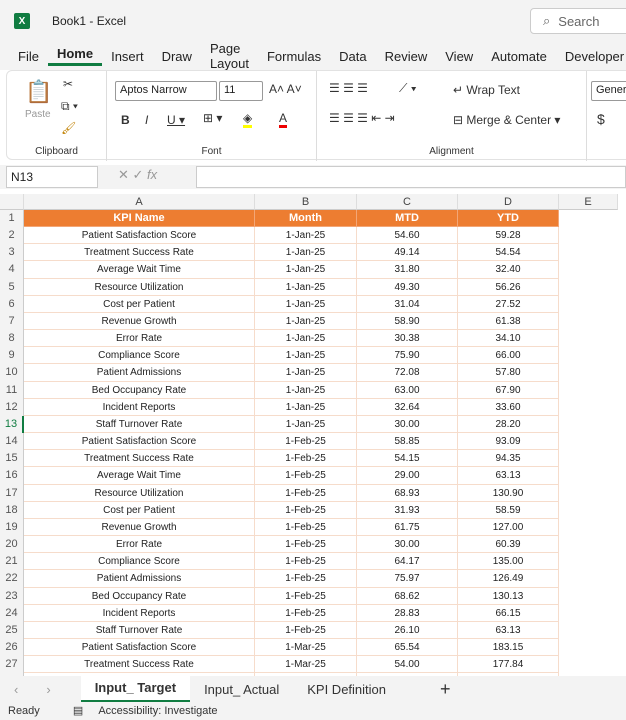 This screenshot has width=626, height=720. Describe the element at coordinates (294, 56) in the screenshot. I see `tab-formulas: Formulas` at that location.